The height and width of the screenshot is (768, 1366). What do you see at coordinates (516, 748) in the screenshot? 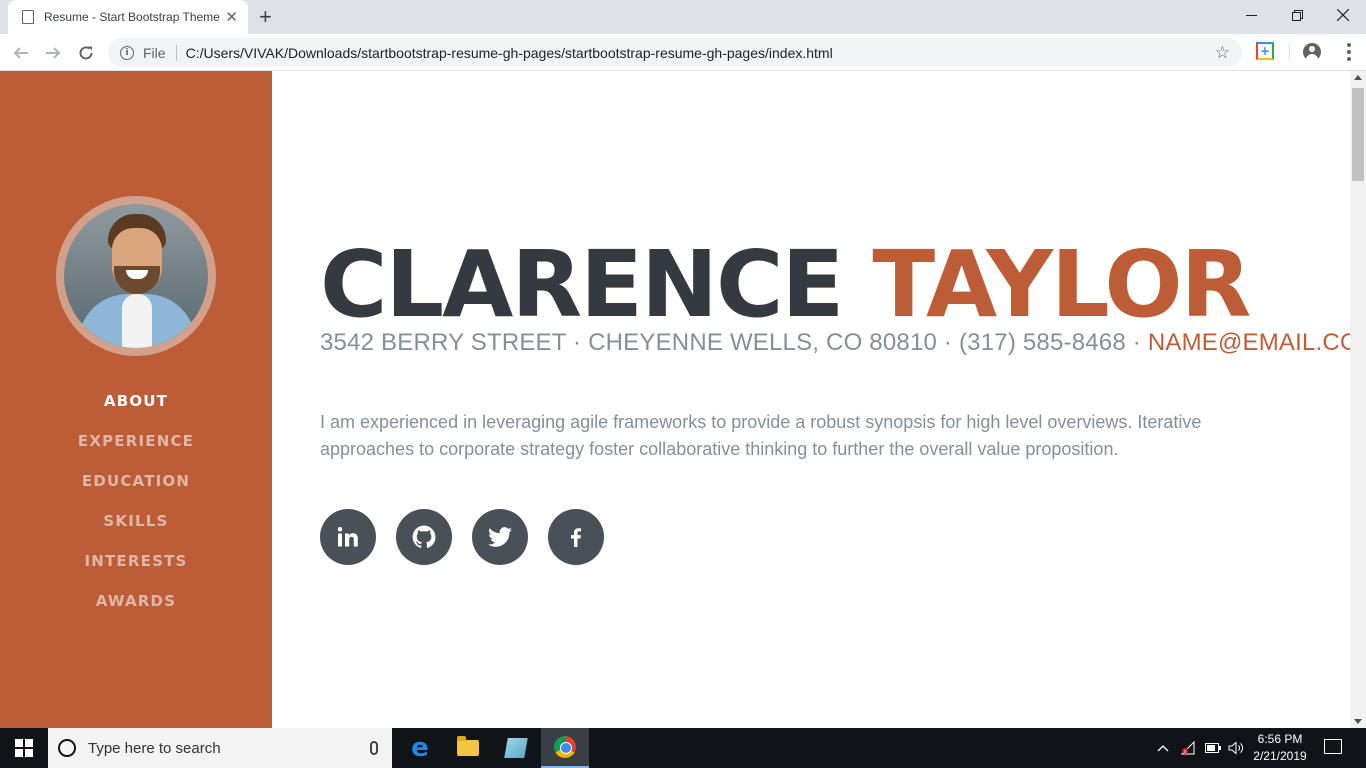
I see `notes-app-icon` at bounding box center [516, 748].